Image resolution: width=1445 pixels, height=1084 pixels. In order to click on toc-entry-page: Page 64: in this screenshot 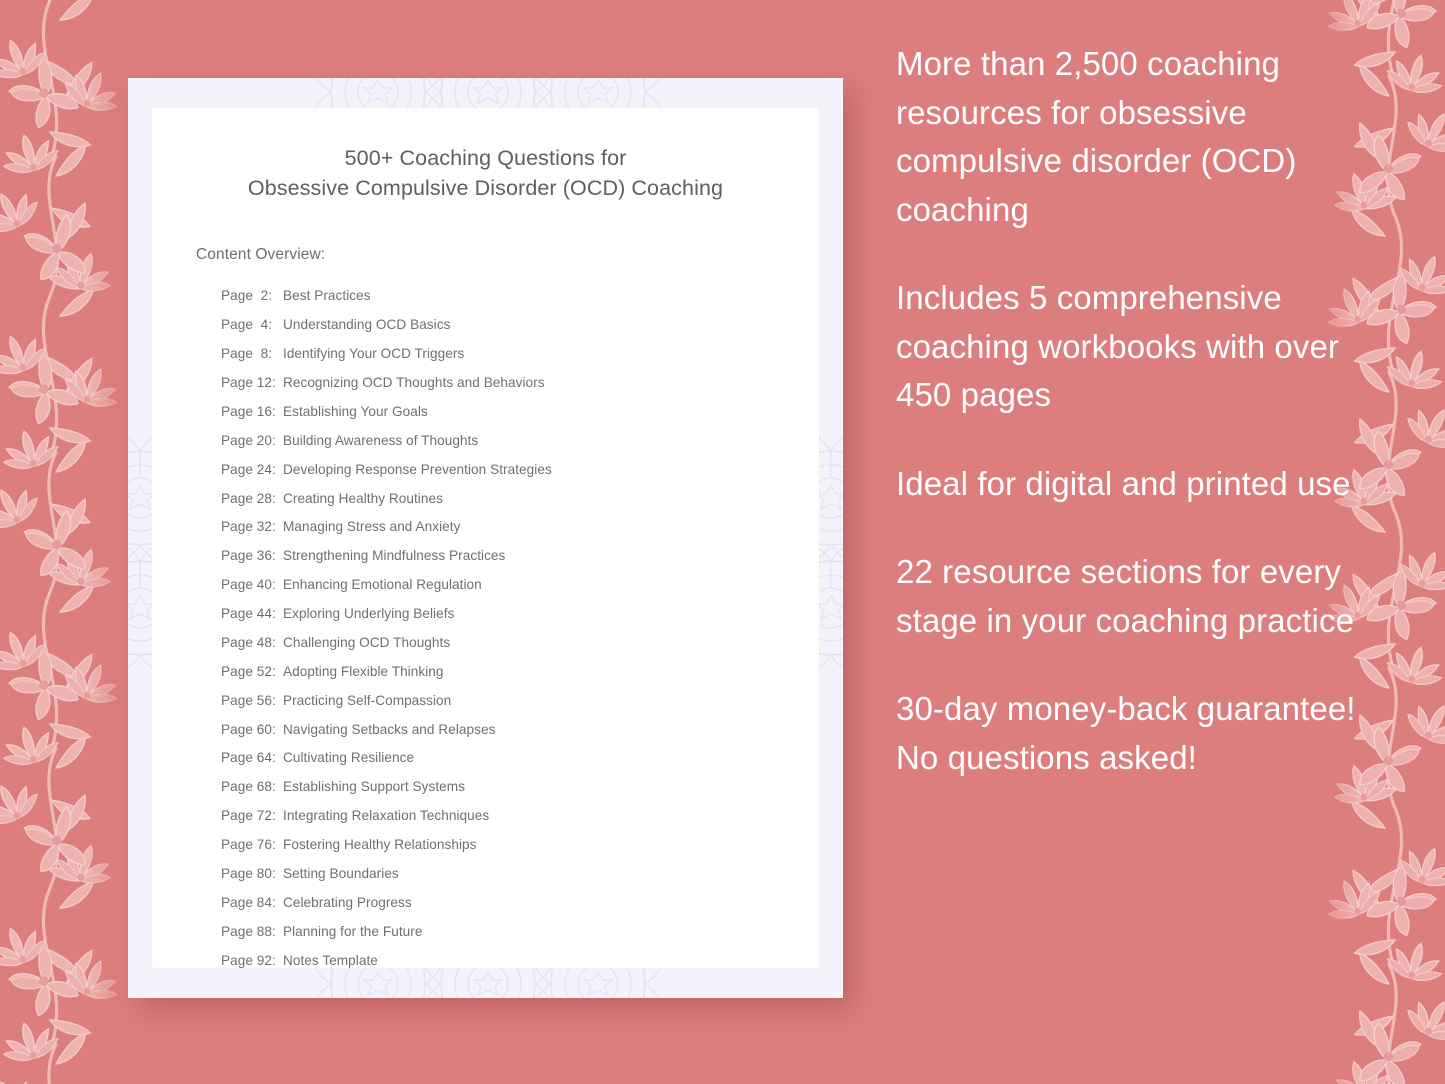, I will do `click(248, 758)`.